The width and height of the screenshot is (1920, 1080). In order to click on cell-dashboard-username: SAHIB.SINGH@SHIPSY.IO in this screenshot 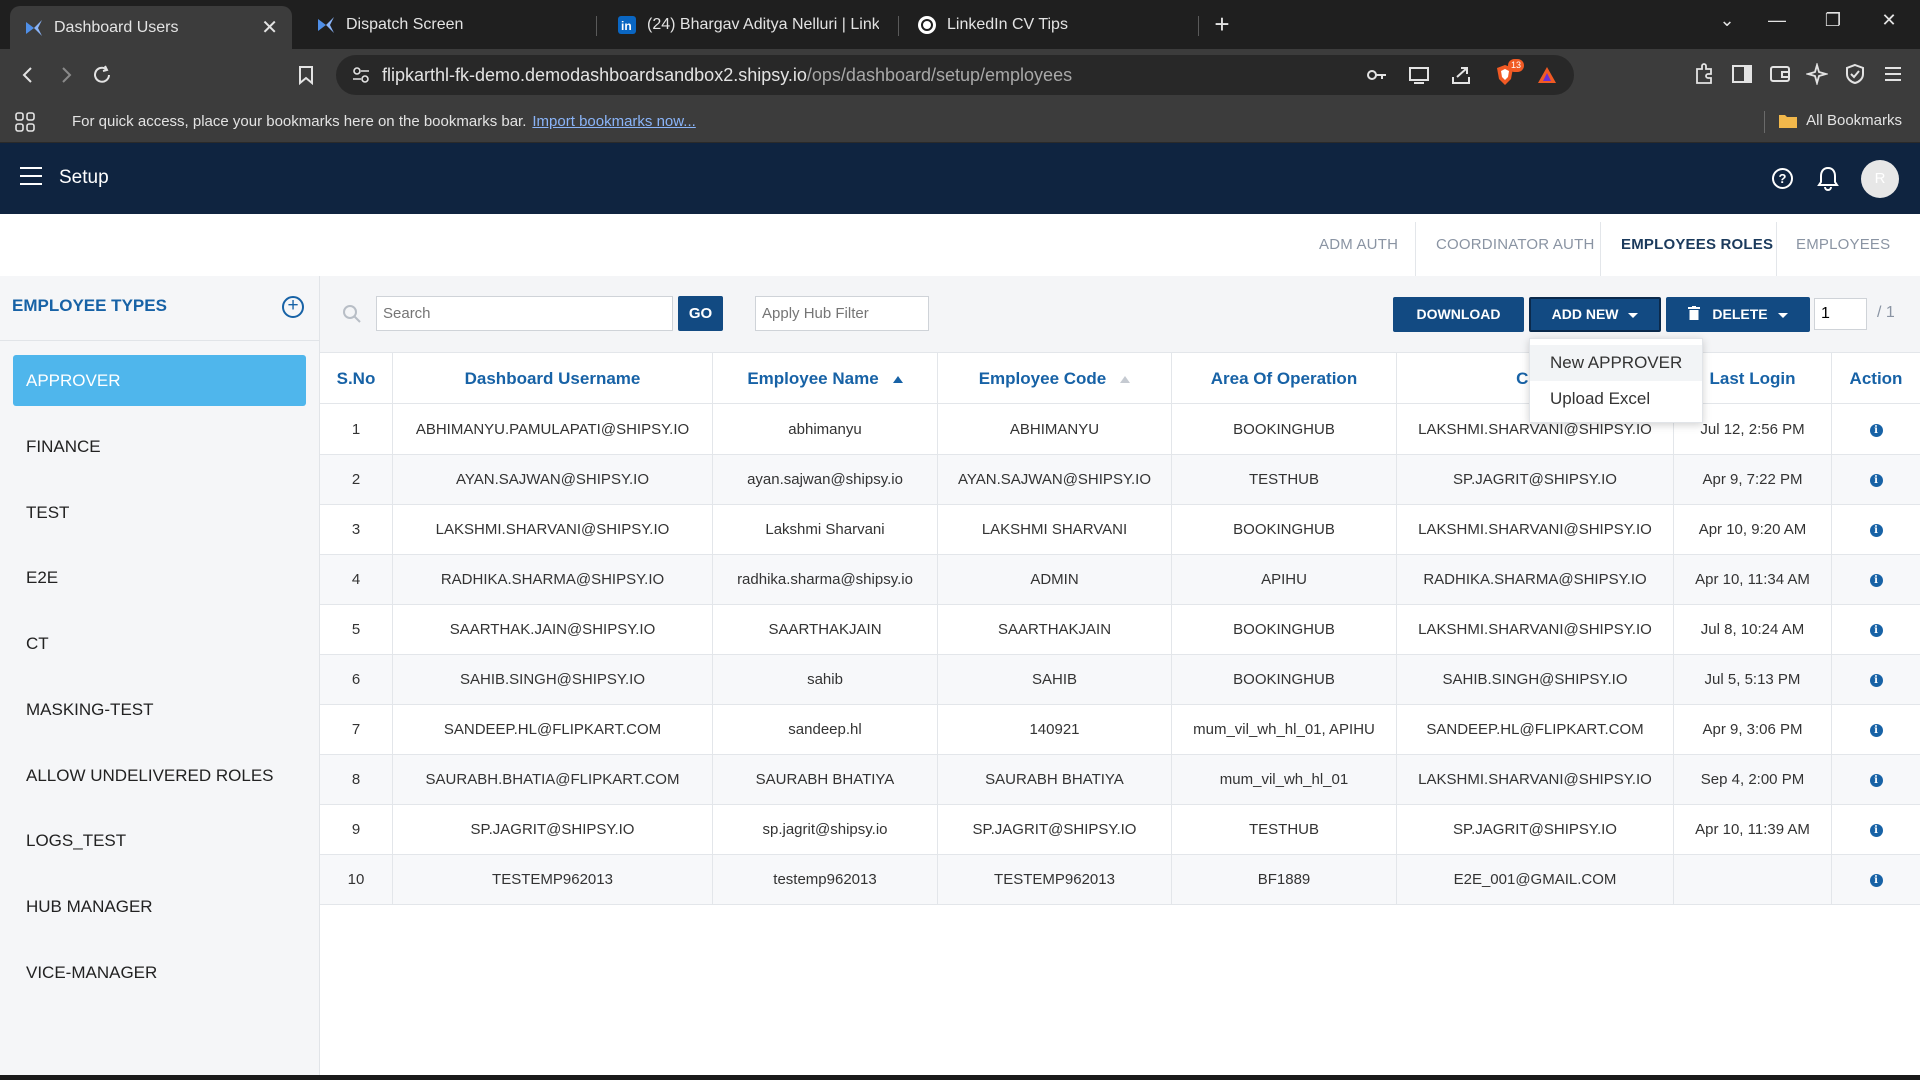, I will do `click(553, 680)`.